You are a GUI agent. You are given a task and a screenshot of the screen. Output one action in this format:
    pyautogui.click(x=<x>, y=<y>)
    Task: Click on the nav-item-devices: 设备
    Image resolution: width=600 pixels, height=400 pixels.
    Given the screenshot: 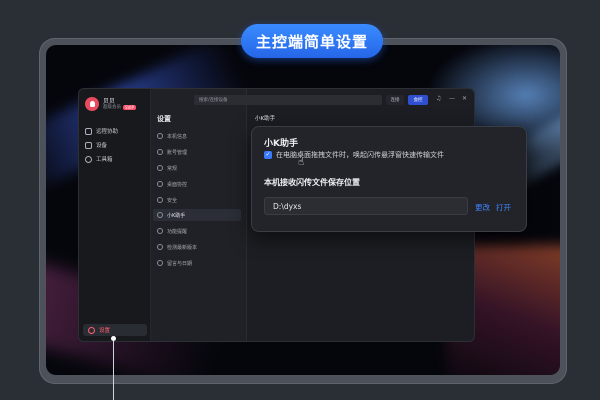 What is the action you would take?
    pyautogui.click(x=96, y=145)
    